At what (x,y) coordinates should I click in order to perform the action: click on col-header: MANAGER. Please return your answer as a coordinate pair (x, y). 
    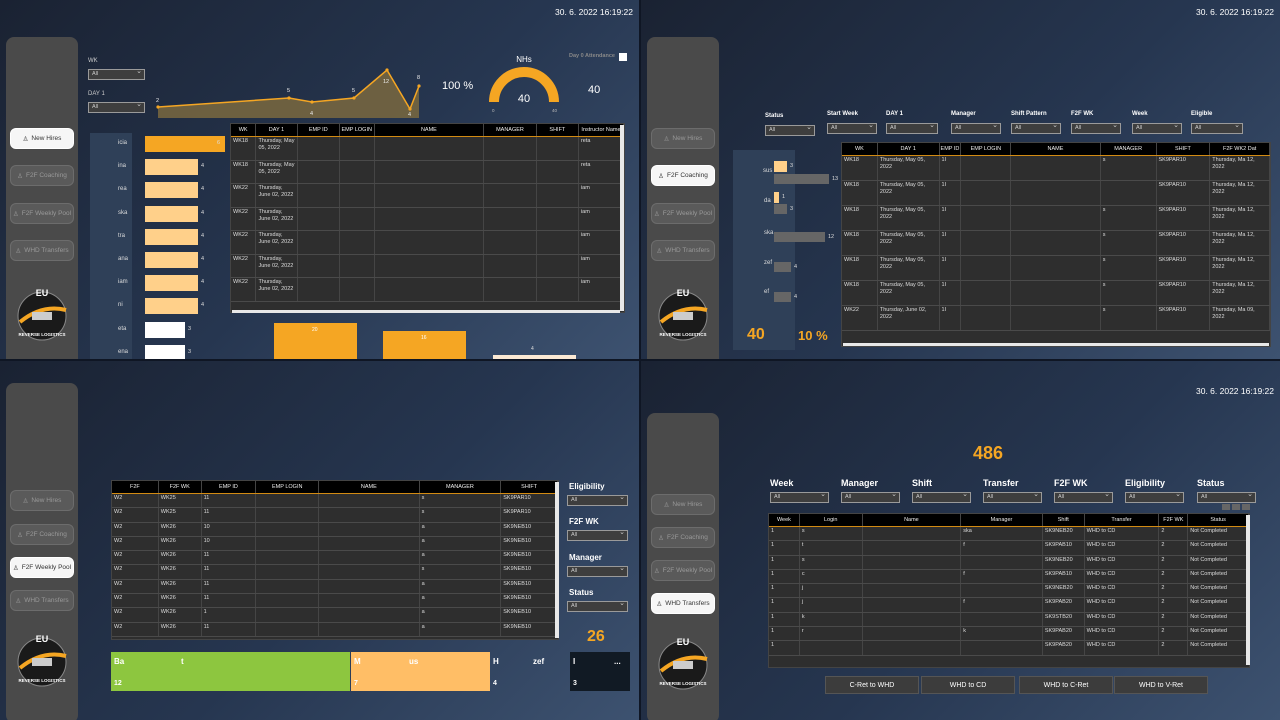
    Looking at the image, I should click on (1129, 149).